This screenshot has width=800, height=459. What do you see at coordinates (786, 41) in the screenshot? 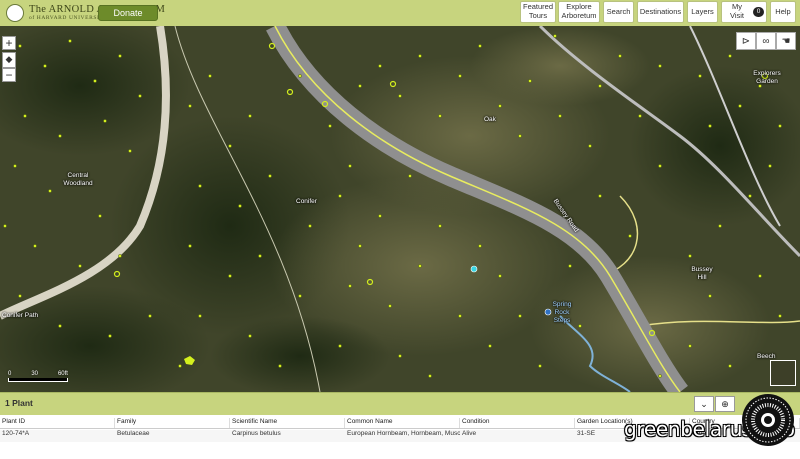
I see `hand-pointer-icon: ☚` at bounding box center [786, 41].